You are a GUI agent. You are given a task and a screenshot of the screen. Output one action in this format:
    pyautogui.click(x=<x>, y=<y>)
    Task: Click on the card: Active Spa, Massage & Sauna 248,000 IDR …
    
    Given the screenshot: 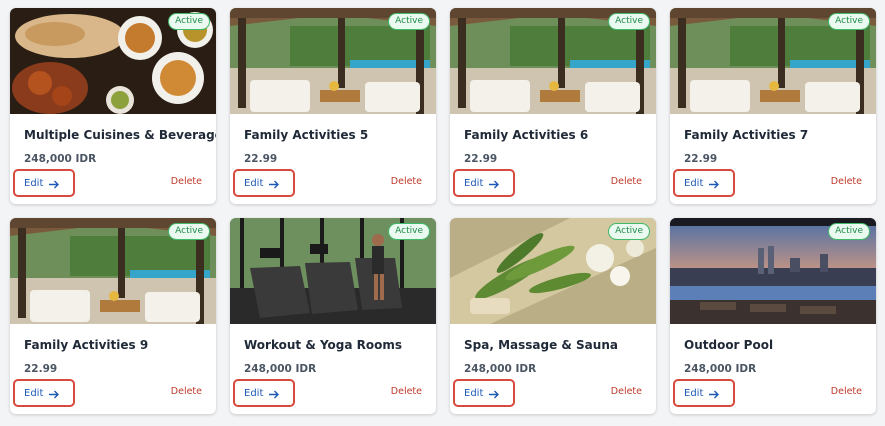 What is the action you would take?
    pyautogui.click(x=553, y=316)
    